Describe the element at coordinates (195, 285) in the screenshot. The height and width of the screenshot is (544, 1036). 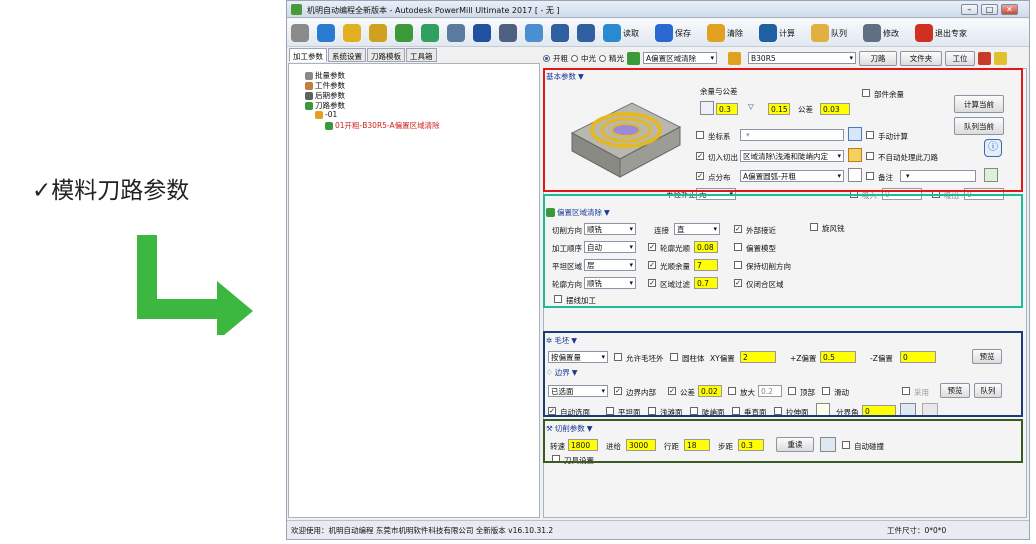
I see `l-arrow-icon` at that location.